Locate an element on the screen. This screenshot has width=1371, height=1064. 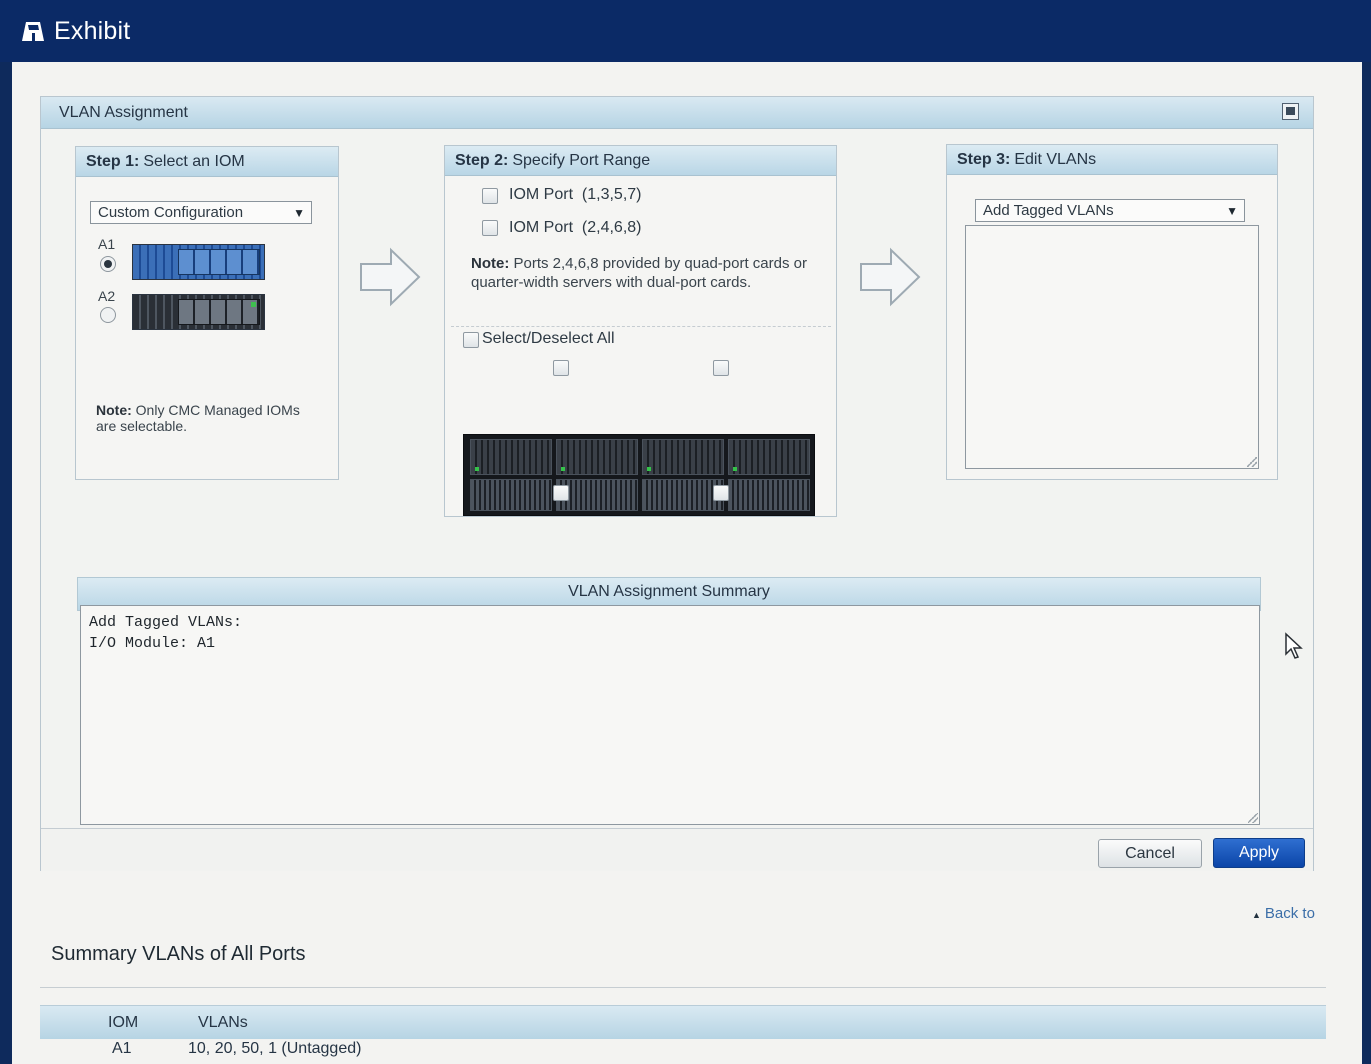
iom-port-odd-checkbox is located at coordinates (490, 196).